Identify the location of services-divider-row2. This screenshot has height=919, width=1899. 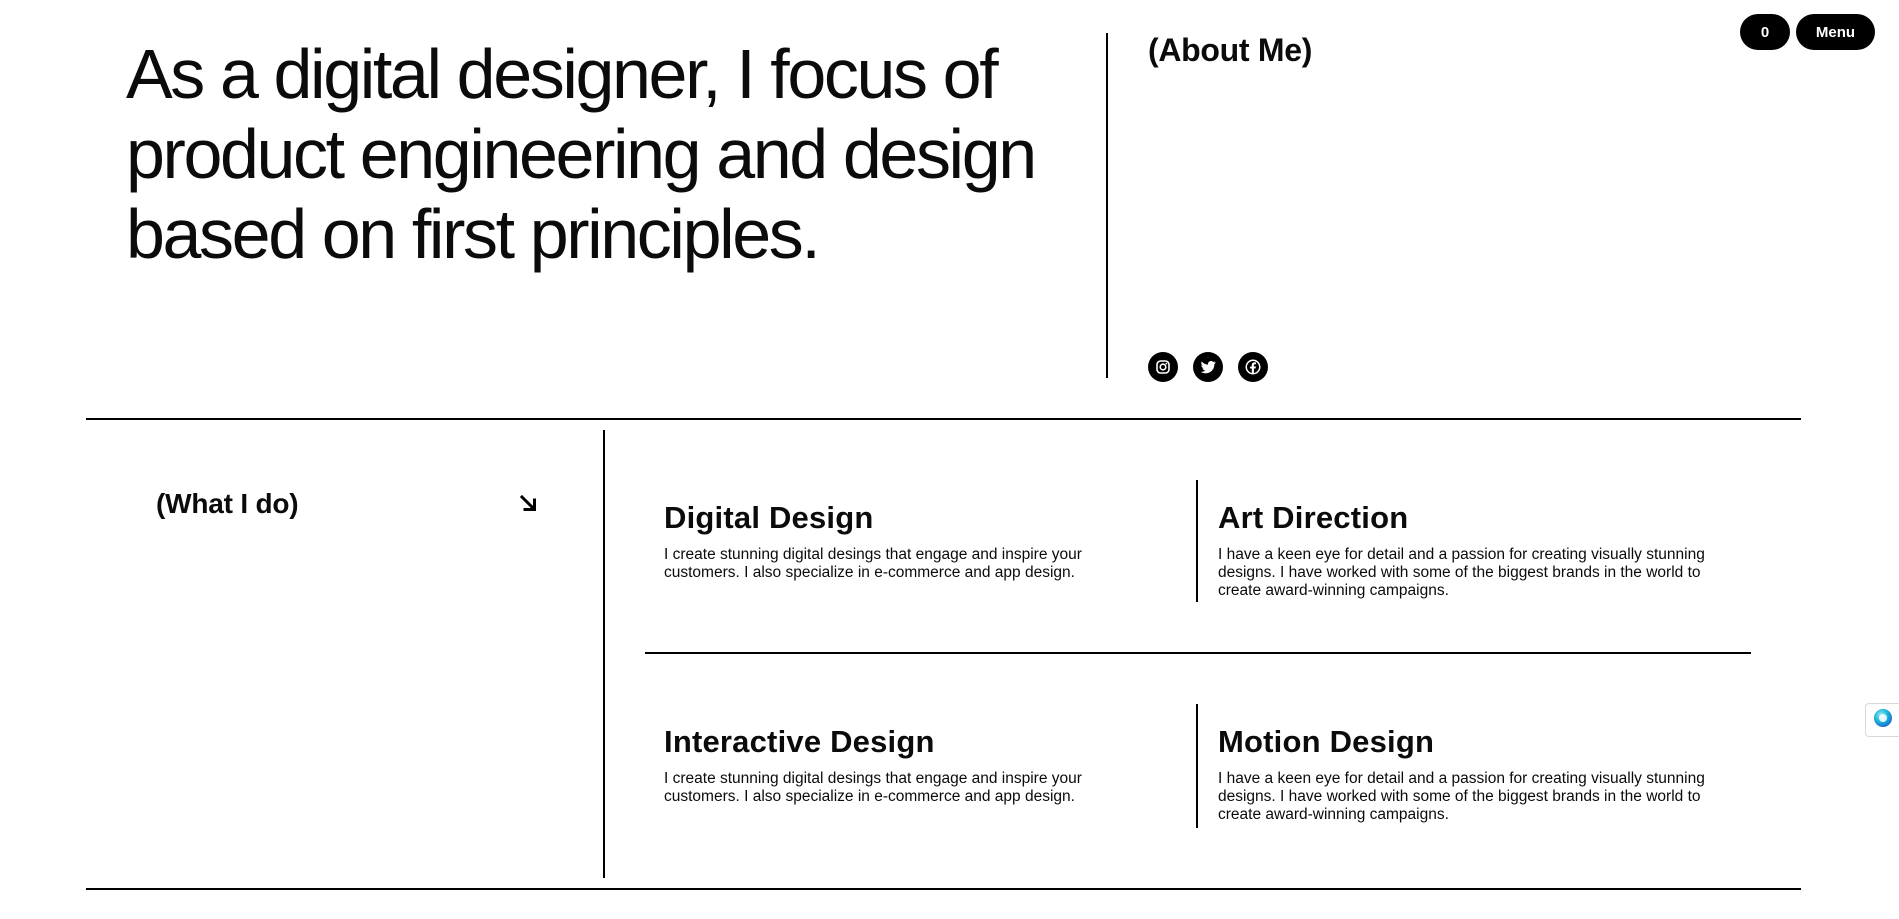
(1197, 766).